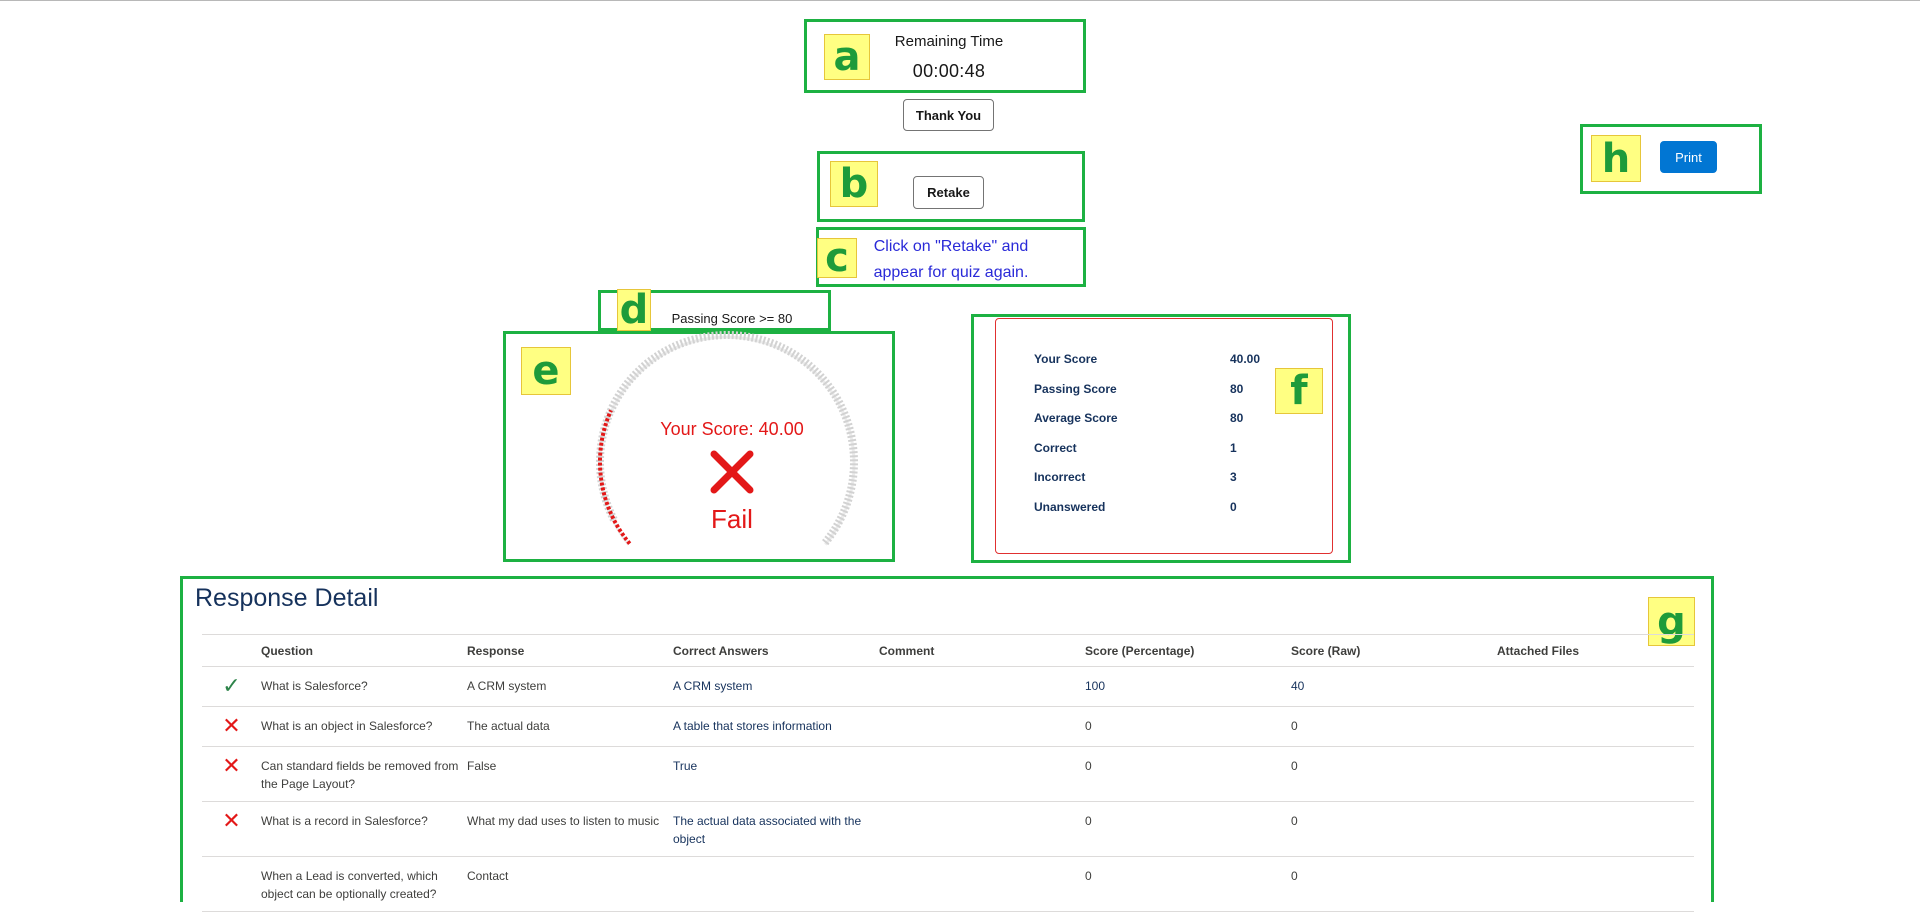  What do you see at coordinates (570, 650) in the screenshot?
I see `column-header: Response` at bounding box center [570, 650].